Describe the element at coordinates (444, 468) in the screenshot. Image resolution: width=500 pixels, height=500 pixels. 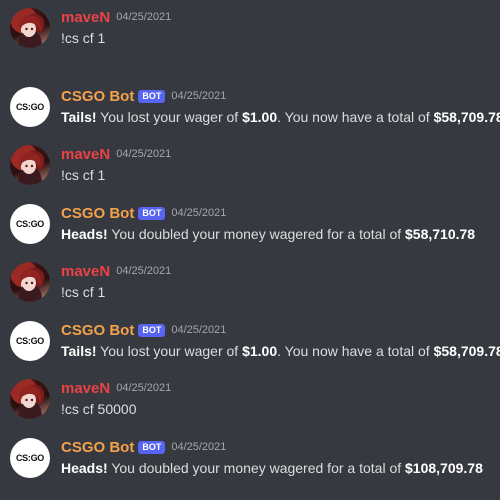
I see `total-text: $108,709.78` at that location.